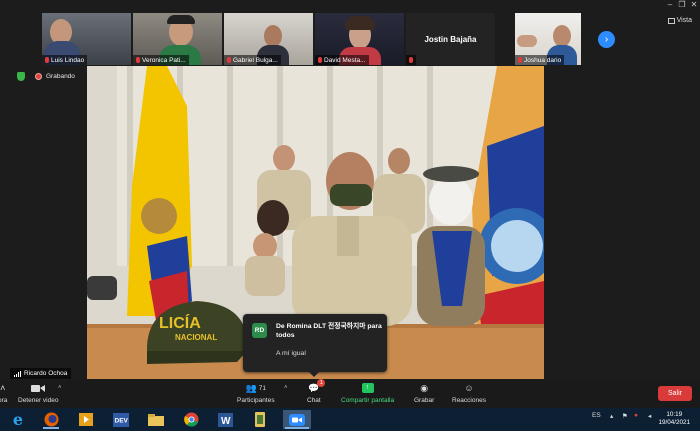 This screenshot has height=431, width=700. I want to click on chat-button: 💬 1 Chat, so click(316, 391).